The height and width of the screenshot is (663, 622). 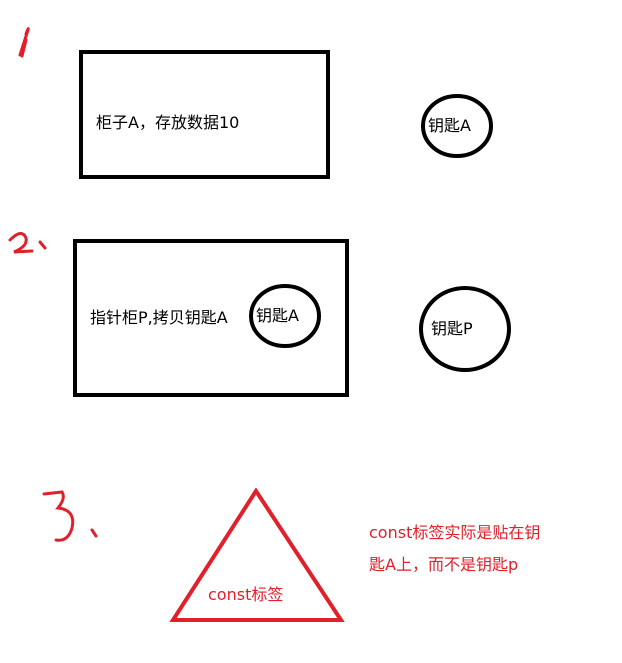 I want to click on key-a-label: 钥匙A, so click(x=449, y=125).